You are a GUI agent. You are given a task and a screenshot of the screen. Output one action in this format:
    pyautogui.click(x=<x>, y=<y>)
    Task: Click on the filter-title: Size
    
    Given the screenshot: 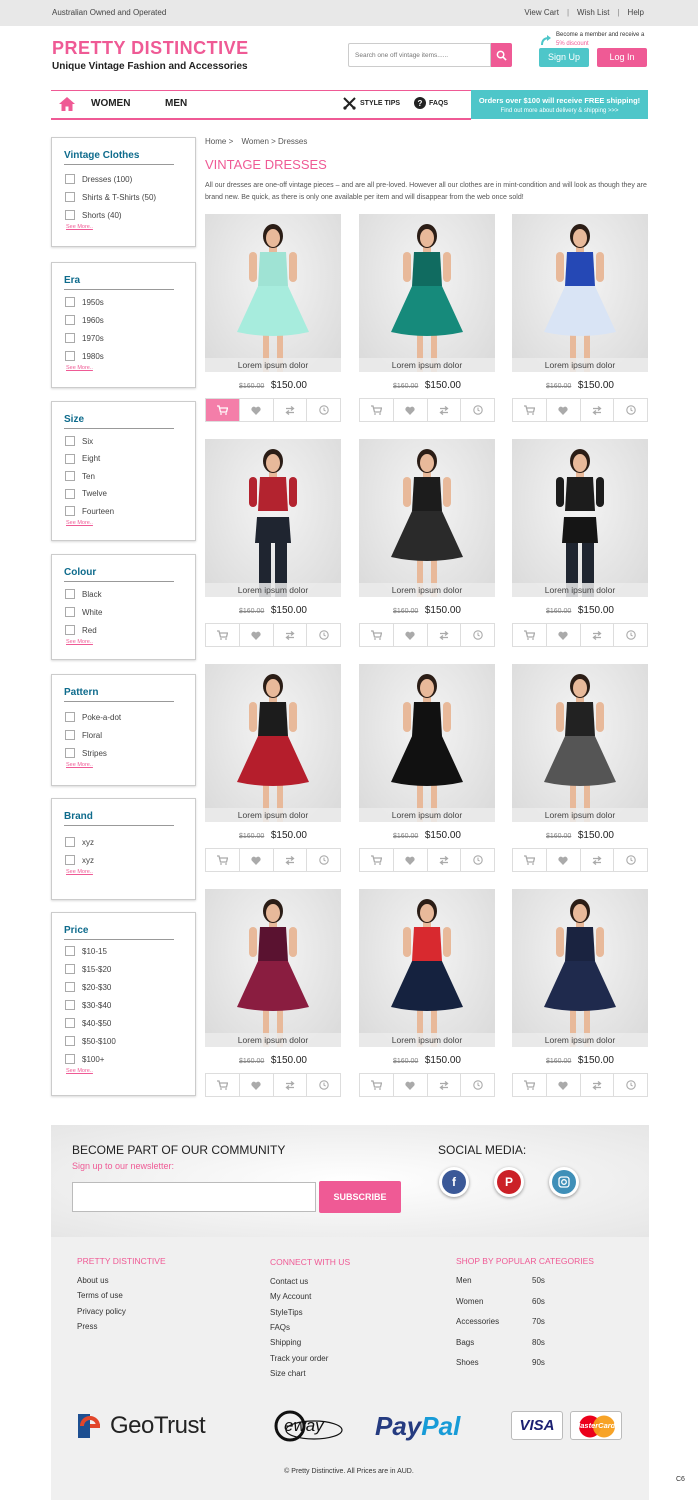 What is the action you would take?
    pyautogui.click(x=74, y=419)
    